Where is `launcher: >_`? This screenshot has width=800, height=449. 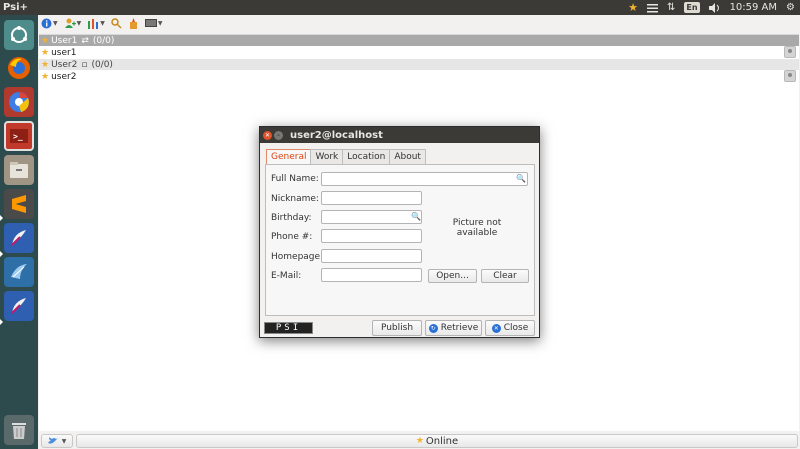 launcher: >_ is located at coordinates (19, 232).